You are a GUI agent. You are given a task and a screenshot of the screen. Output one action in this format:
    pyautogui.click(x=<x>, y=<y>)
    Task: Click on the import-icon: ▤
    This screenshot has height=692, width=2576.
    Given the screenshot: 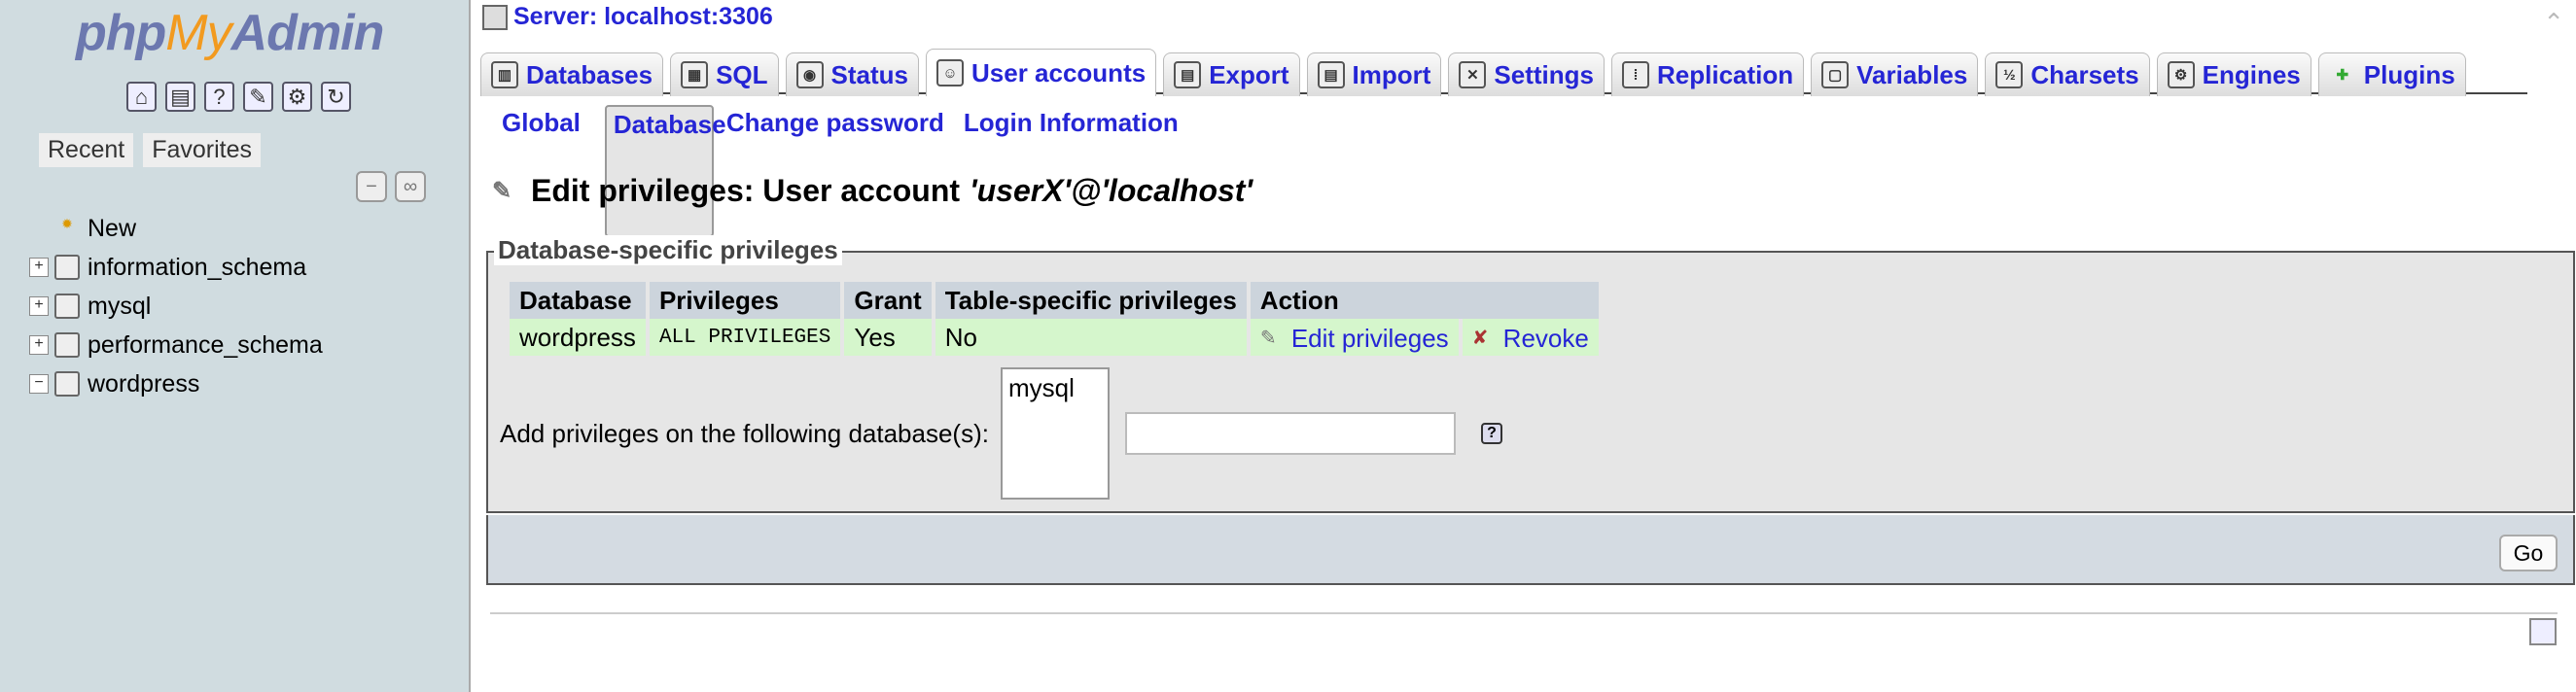 What is the action you would take?
    pyautogui.click(x=1331, y=74)
    